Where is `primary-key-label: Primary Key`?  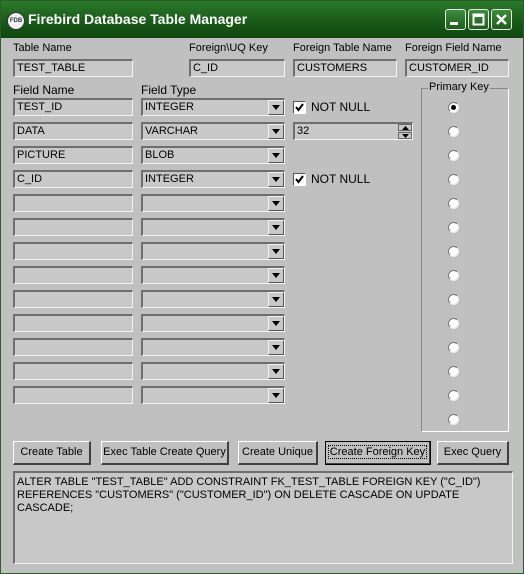
primary-key-label: Primary Key is located at coordinates (459, 87).